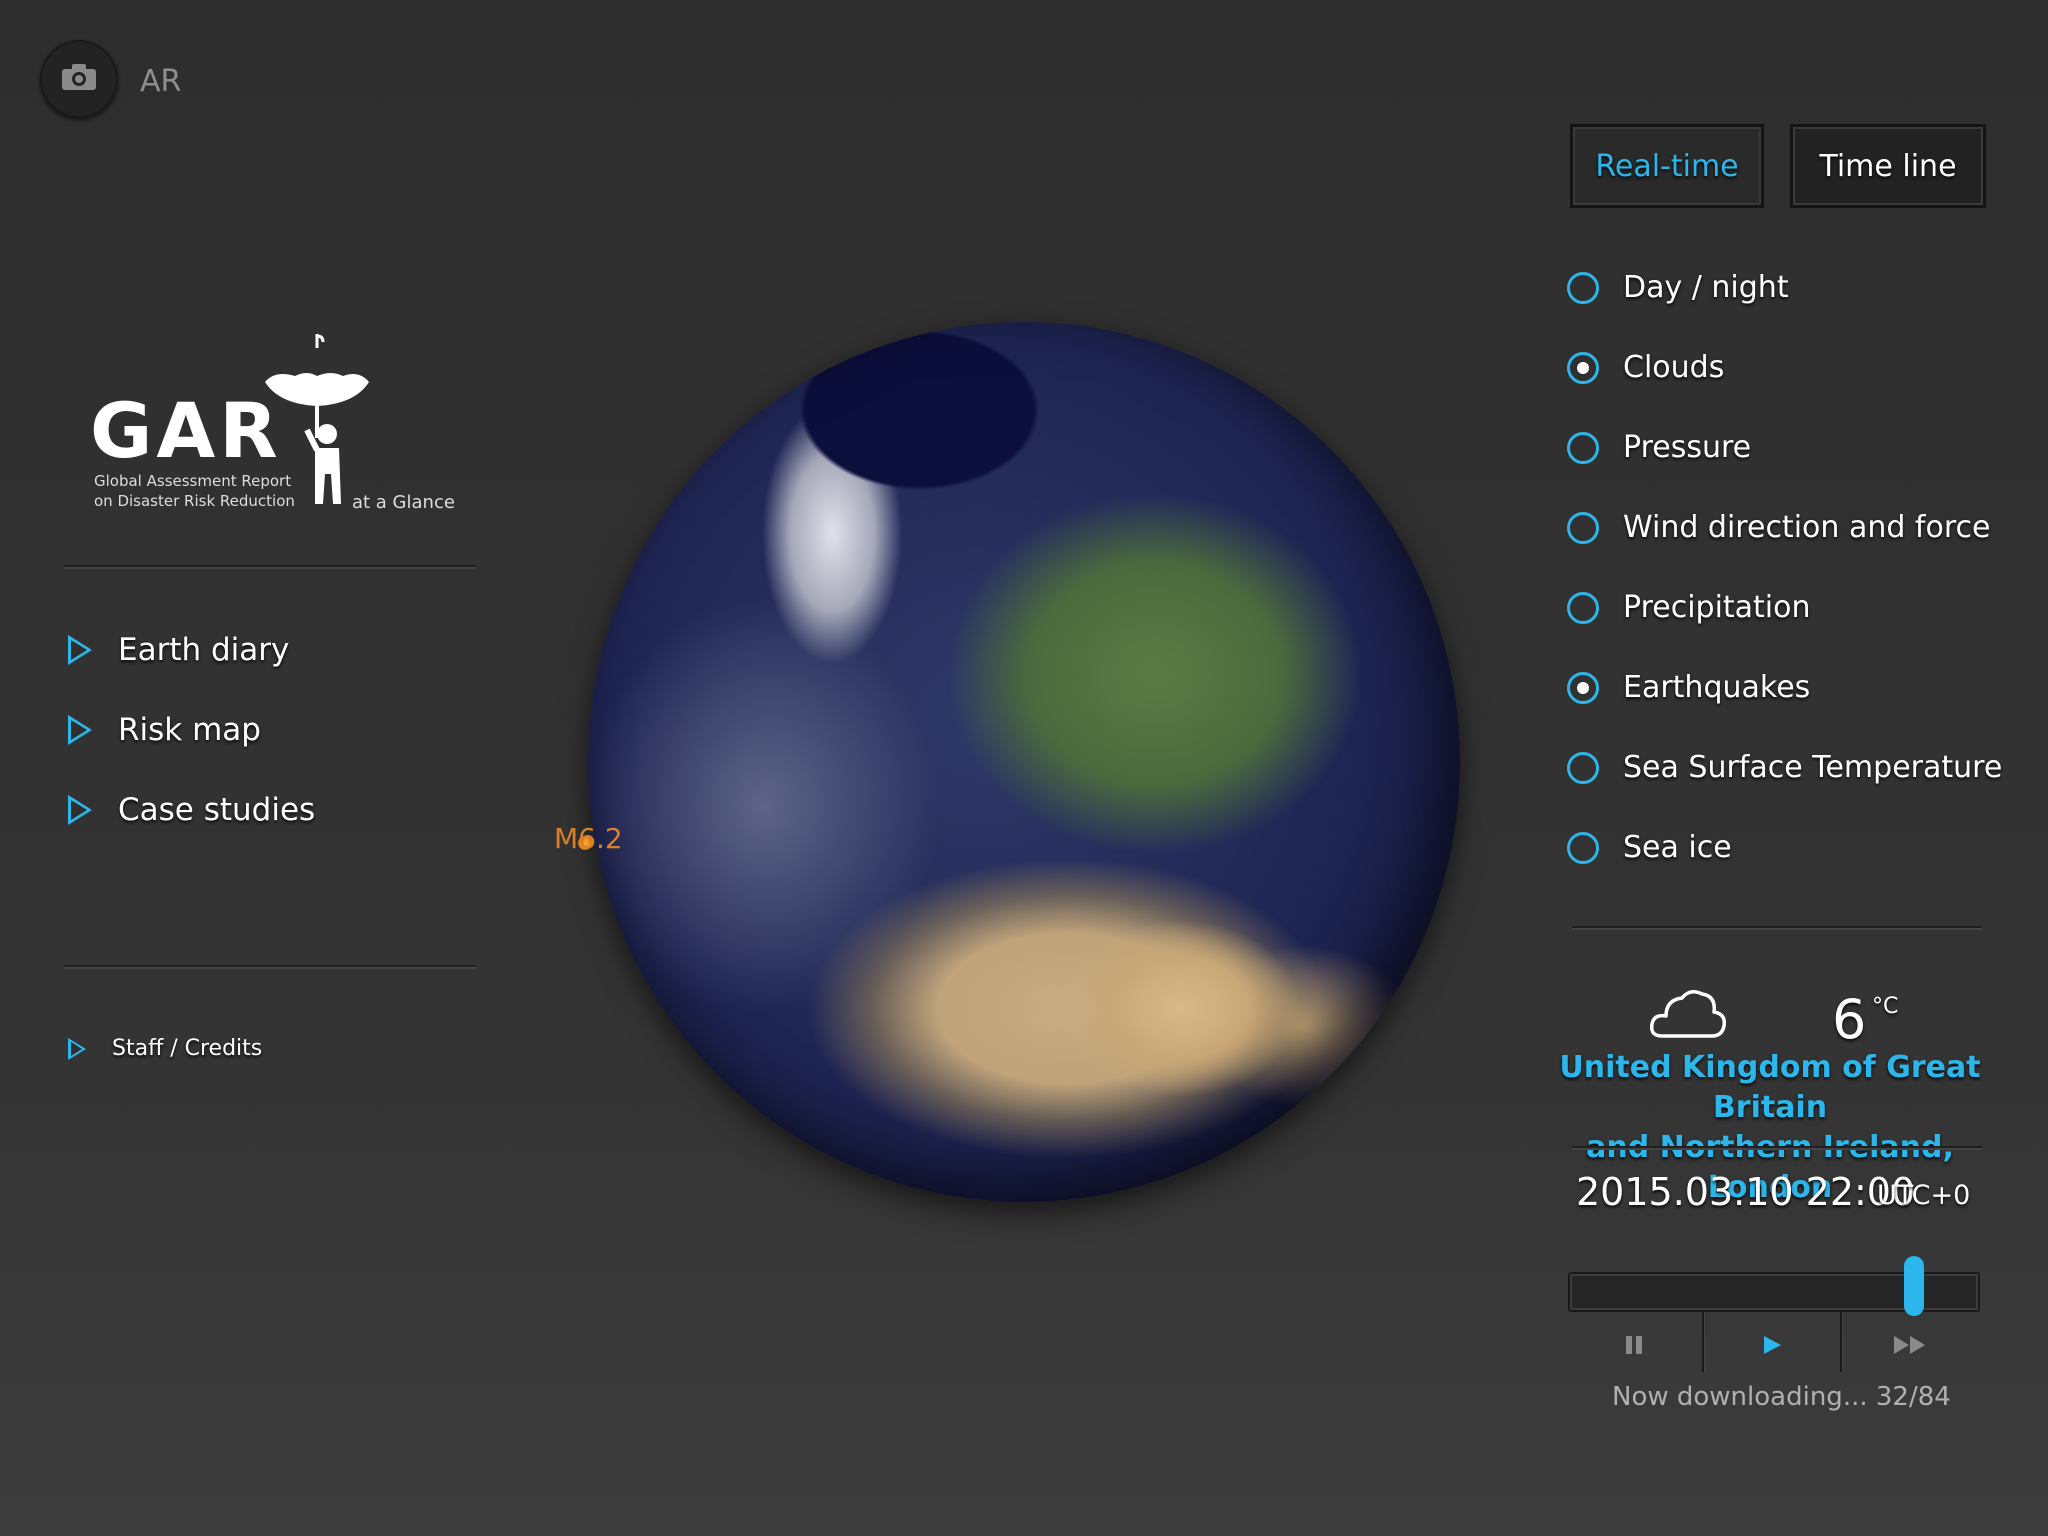 The height and width of the screenshot is (1536, 2048). Describe the element at coordinates (270, 567) in the screenshot. I see `left-divider-top` at that location.